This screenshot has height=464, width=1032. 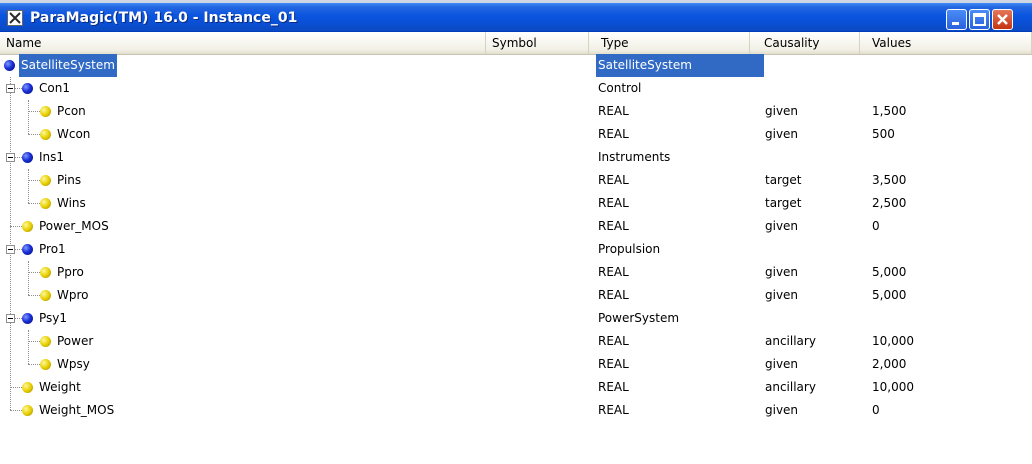 What do you see at coordinates (516, 134) in the screenshot?
I see `tree-row: Wcon REAL given 500` at bounding box center [516, 134].